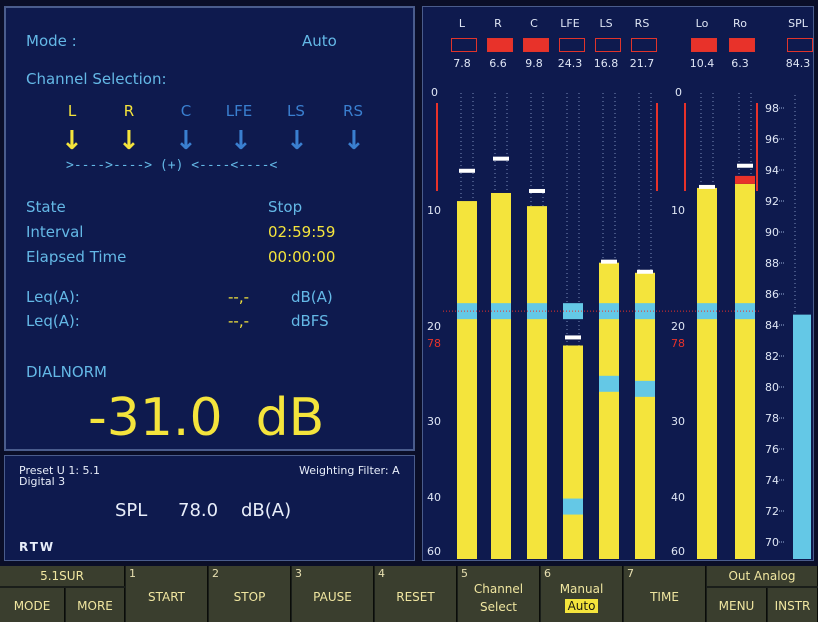 The height and width of the screenshot is (622, 818). Describe the element at coordinates (793, 605) in the screenshot. I see `instr-button: INSTR` at that location.